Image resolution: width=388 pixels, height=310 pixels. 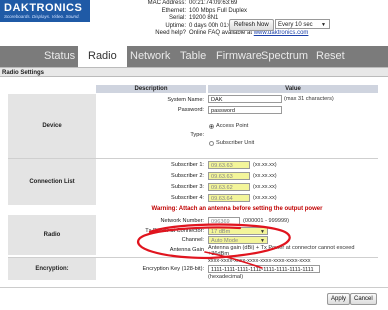 I want to click on footer-divider, so click(x=194, y=287).